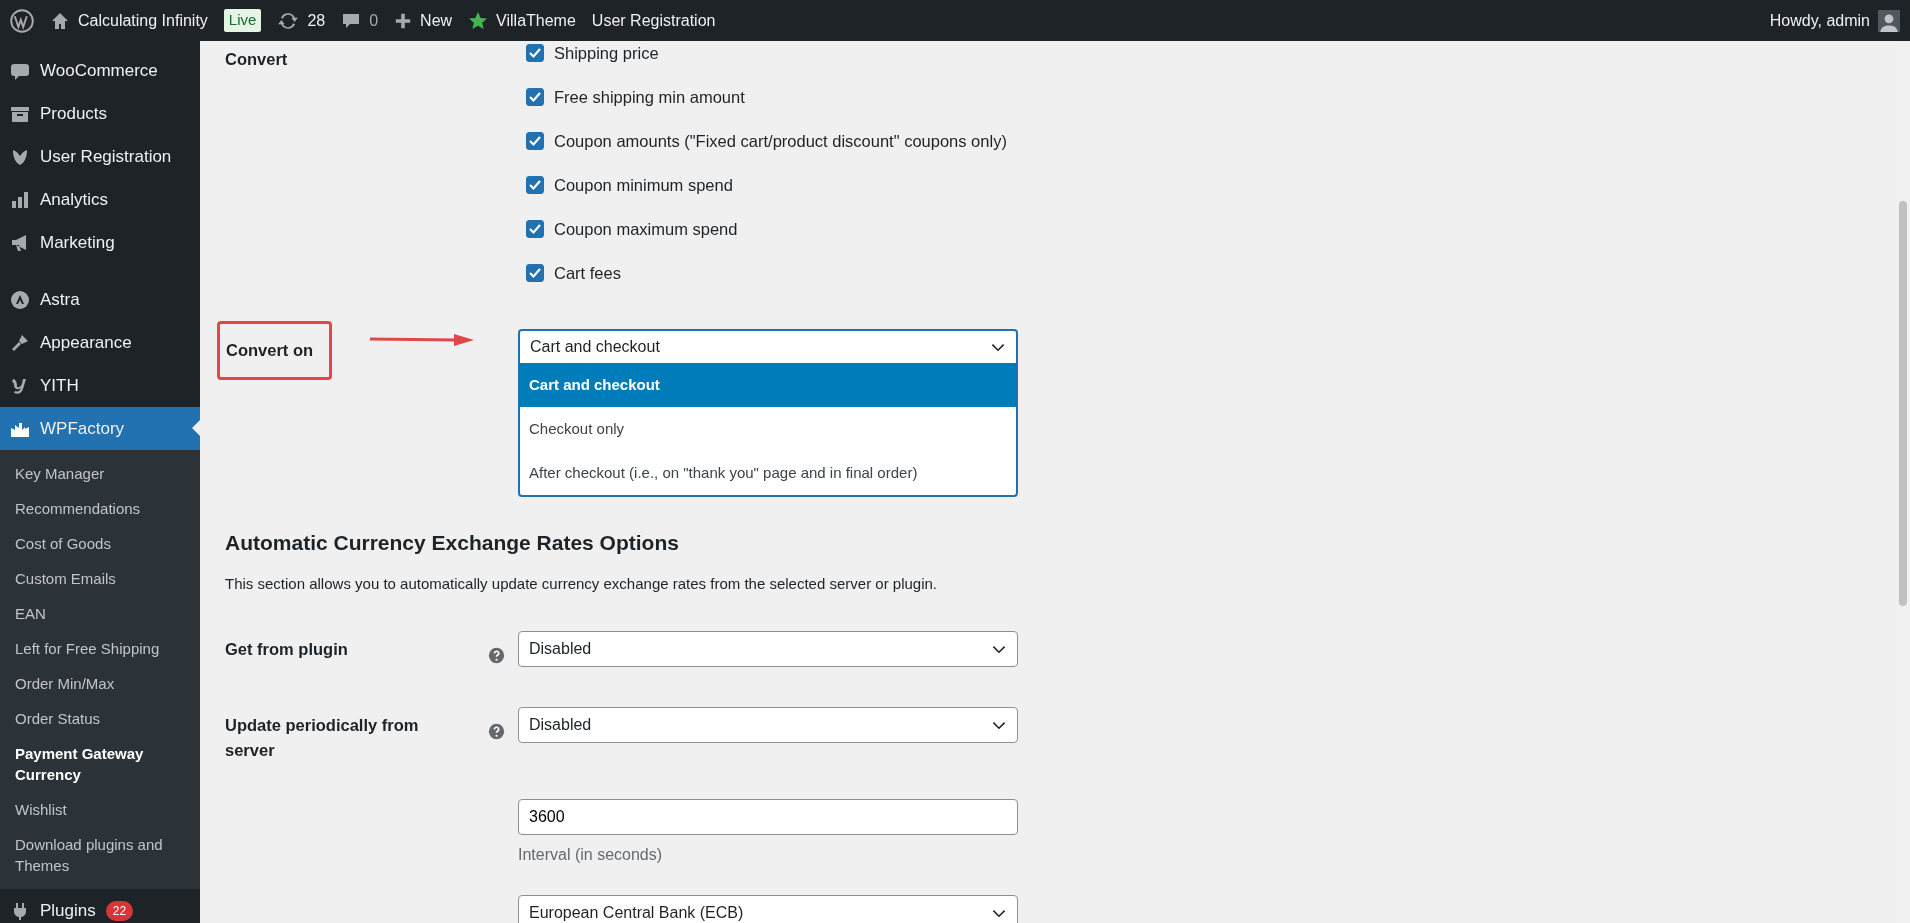 This screenshot has height=923, width=1910. Describe the element at coordinates (20, 199) in the screenshot. I see `bar-chart-icon` at that location.